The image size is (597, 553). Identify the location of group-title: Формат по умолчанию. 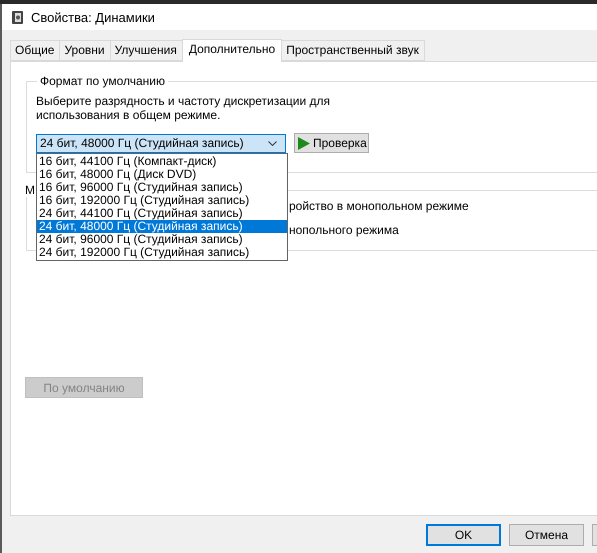
(102, 81).